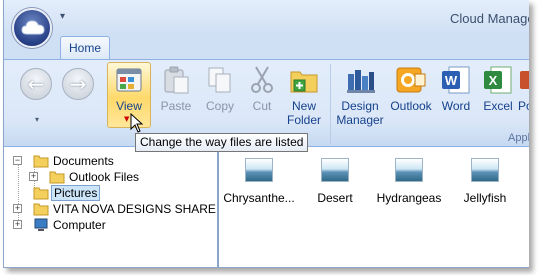  What do you see at coordinates (129, 80) in the screenshot?
I see `view-icon` at bounding box center [129, 80].